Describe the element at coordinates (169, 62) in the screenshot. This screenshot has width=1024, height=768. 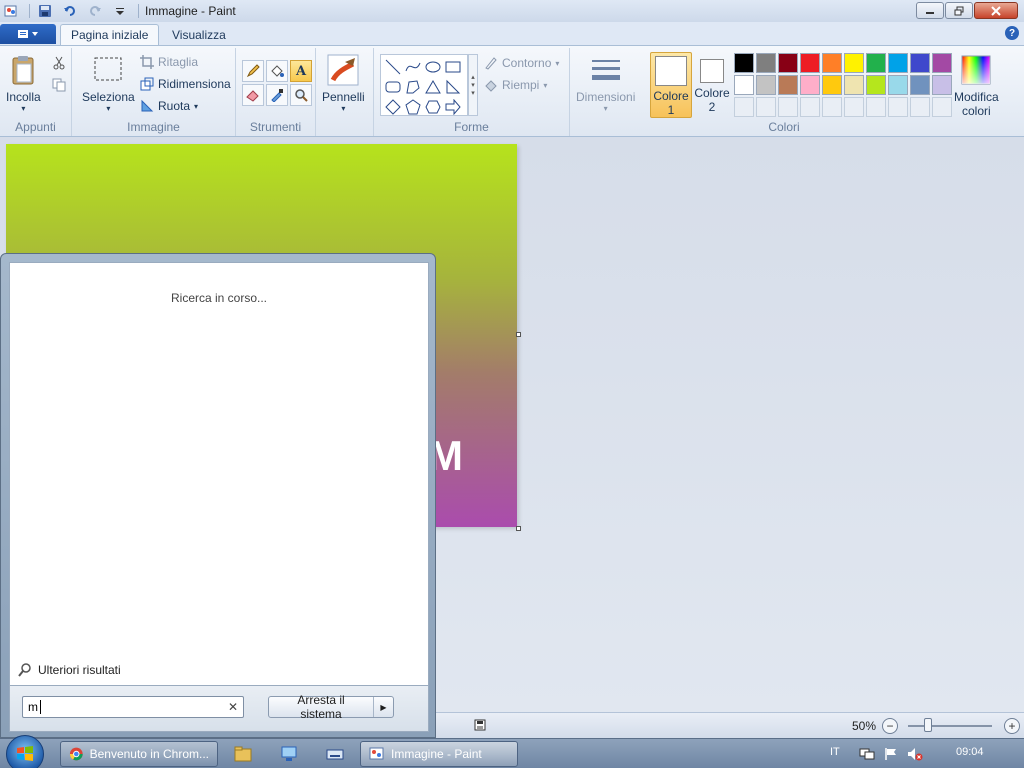
I see `crop-button: Ritaglia` at that location.